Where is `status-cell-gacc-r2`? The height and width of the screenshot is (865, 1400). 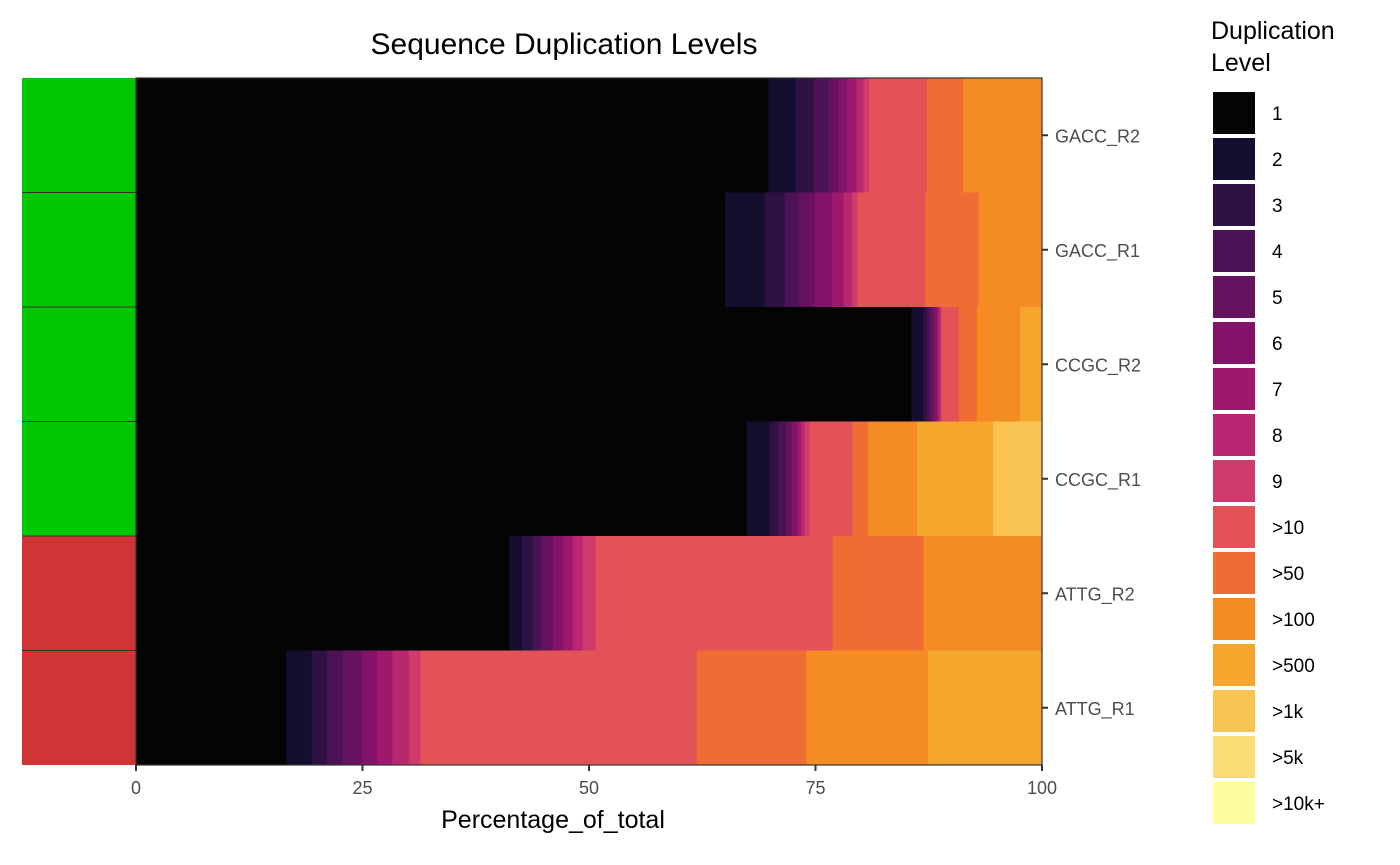
status-cell-gacc-r2 is located at coordinates (79, 135).